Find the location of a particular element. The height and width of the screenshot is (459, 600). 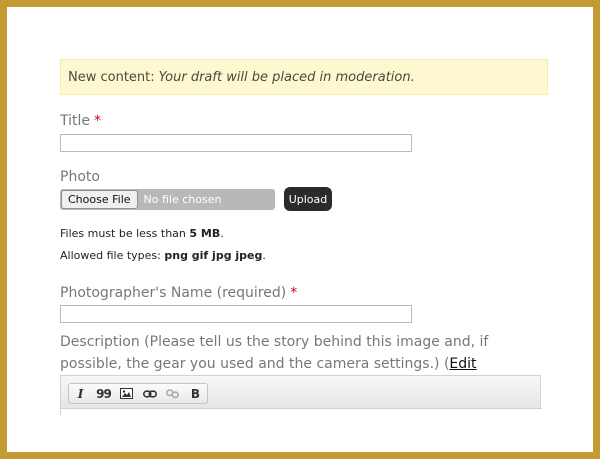

notice-message: Your draft will be placed in moderation. is located at coordinates (286, 77).